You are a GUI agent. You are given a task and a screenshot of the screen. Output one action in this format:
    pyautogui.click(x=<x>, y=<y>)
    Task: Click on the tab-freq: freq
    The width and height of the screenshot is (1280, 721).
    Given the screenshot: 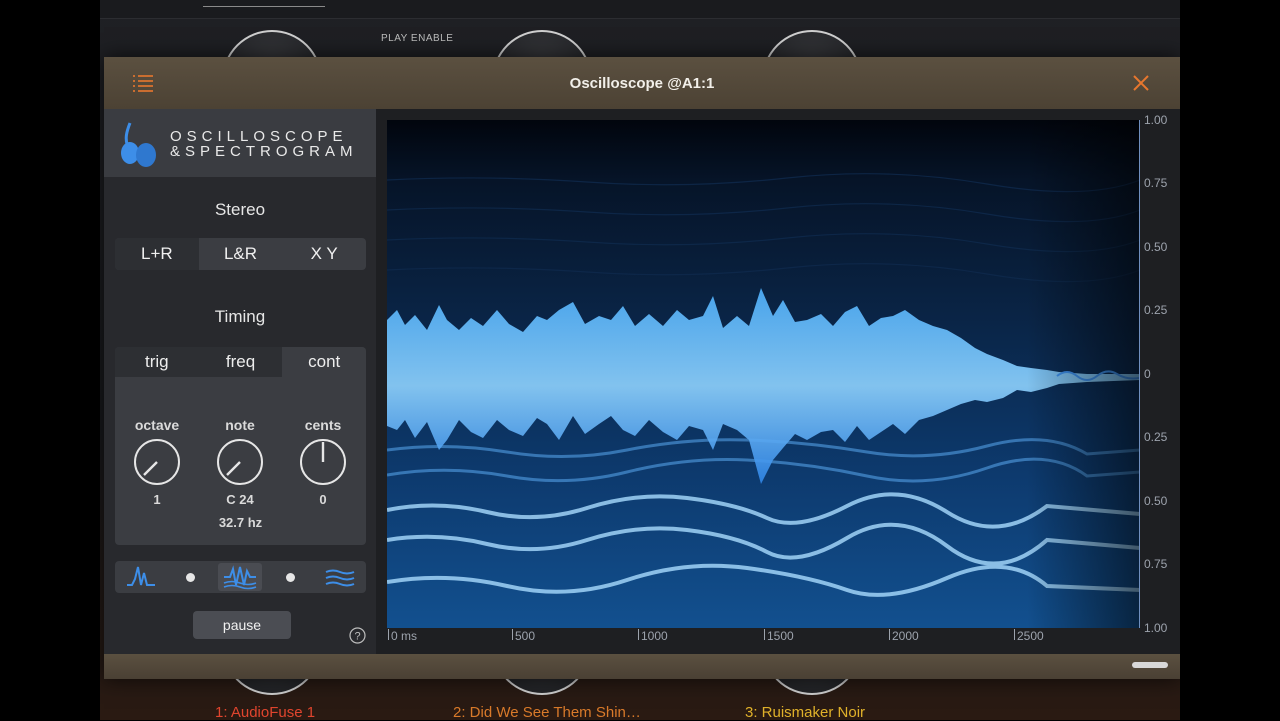 What is the action you would take?
    pyautogui.click(x=241, y=362)
    